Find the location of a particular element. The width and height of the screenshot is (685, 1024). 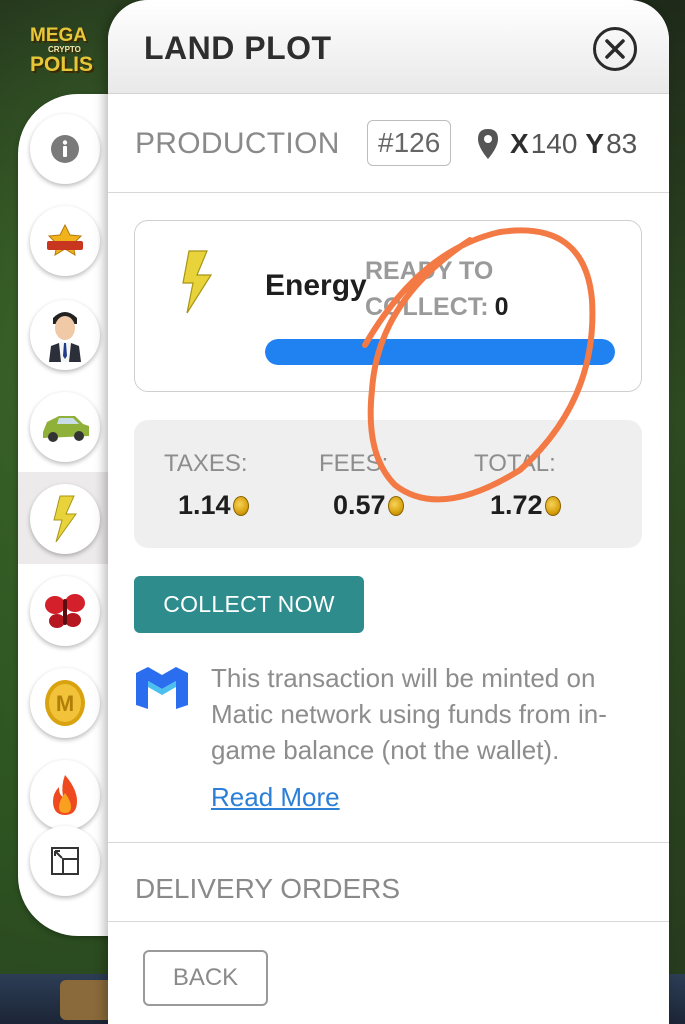

taxes-column: TAXES: 1.14 is located at coordinates (234, 485).